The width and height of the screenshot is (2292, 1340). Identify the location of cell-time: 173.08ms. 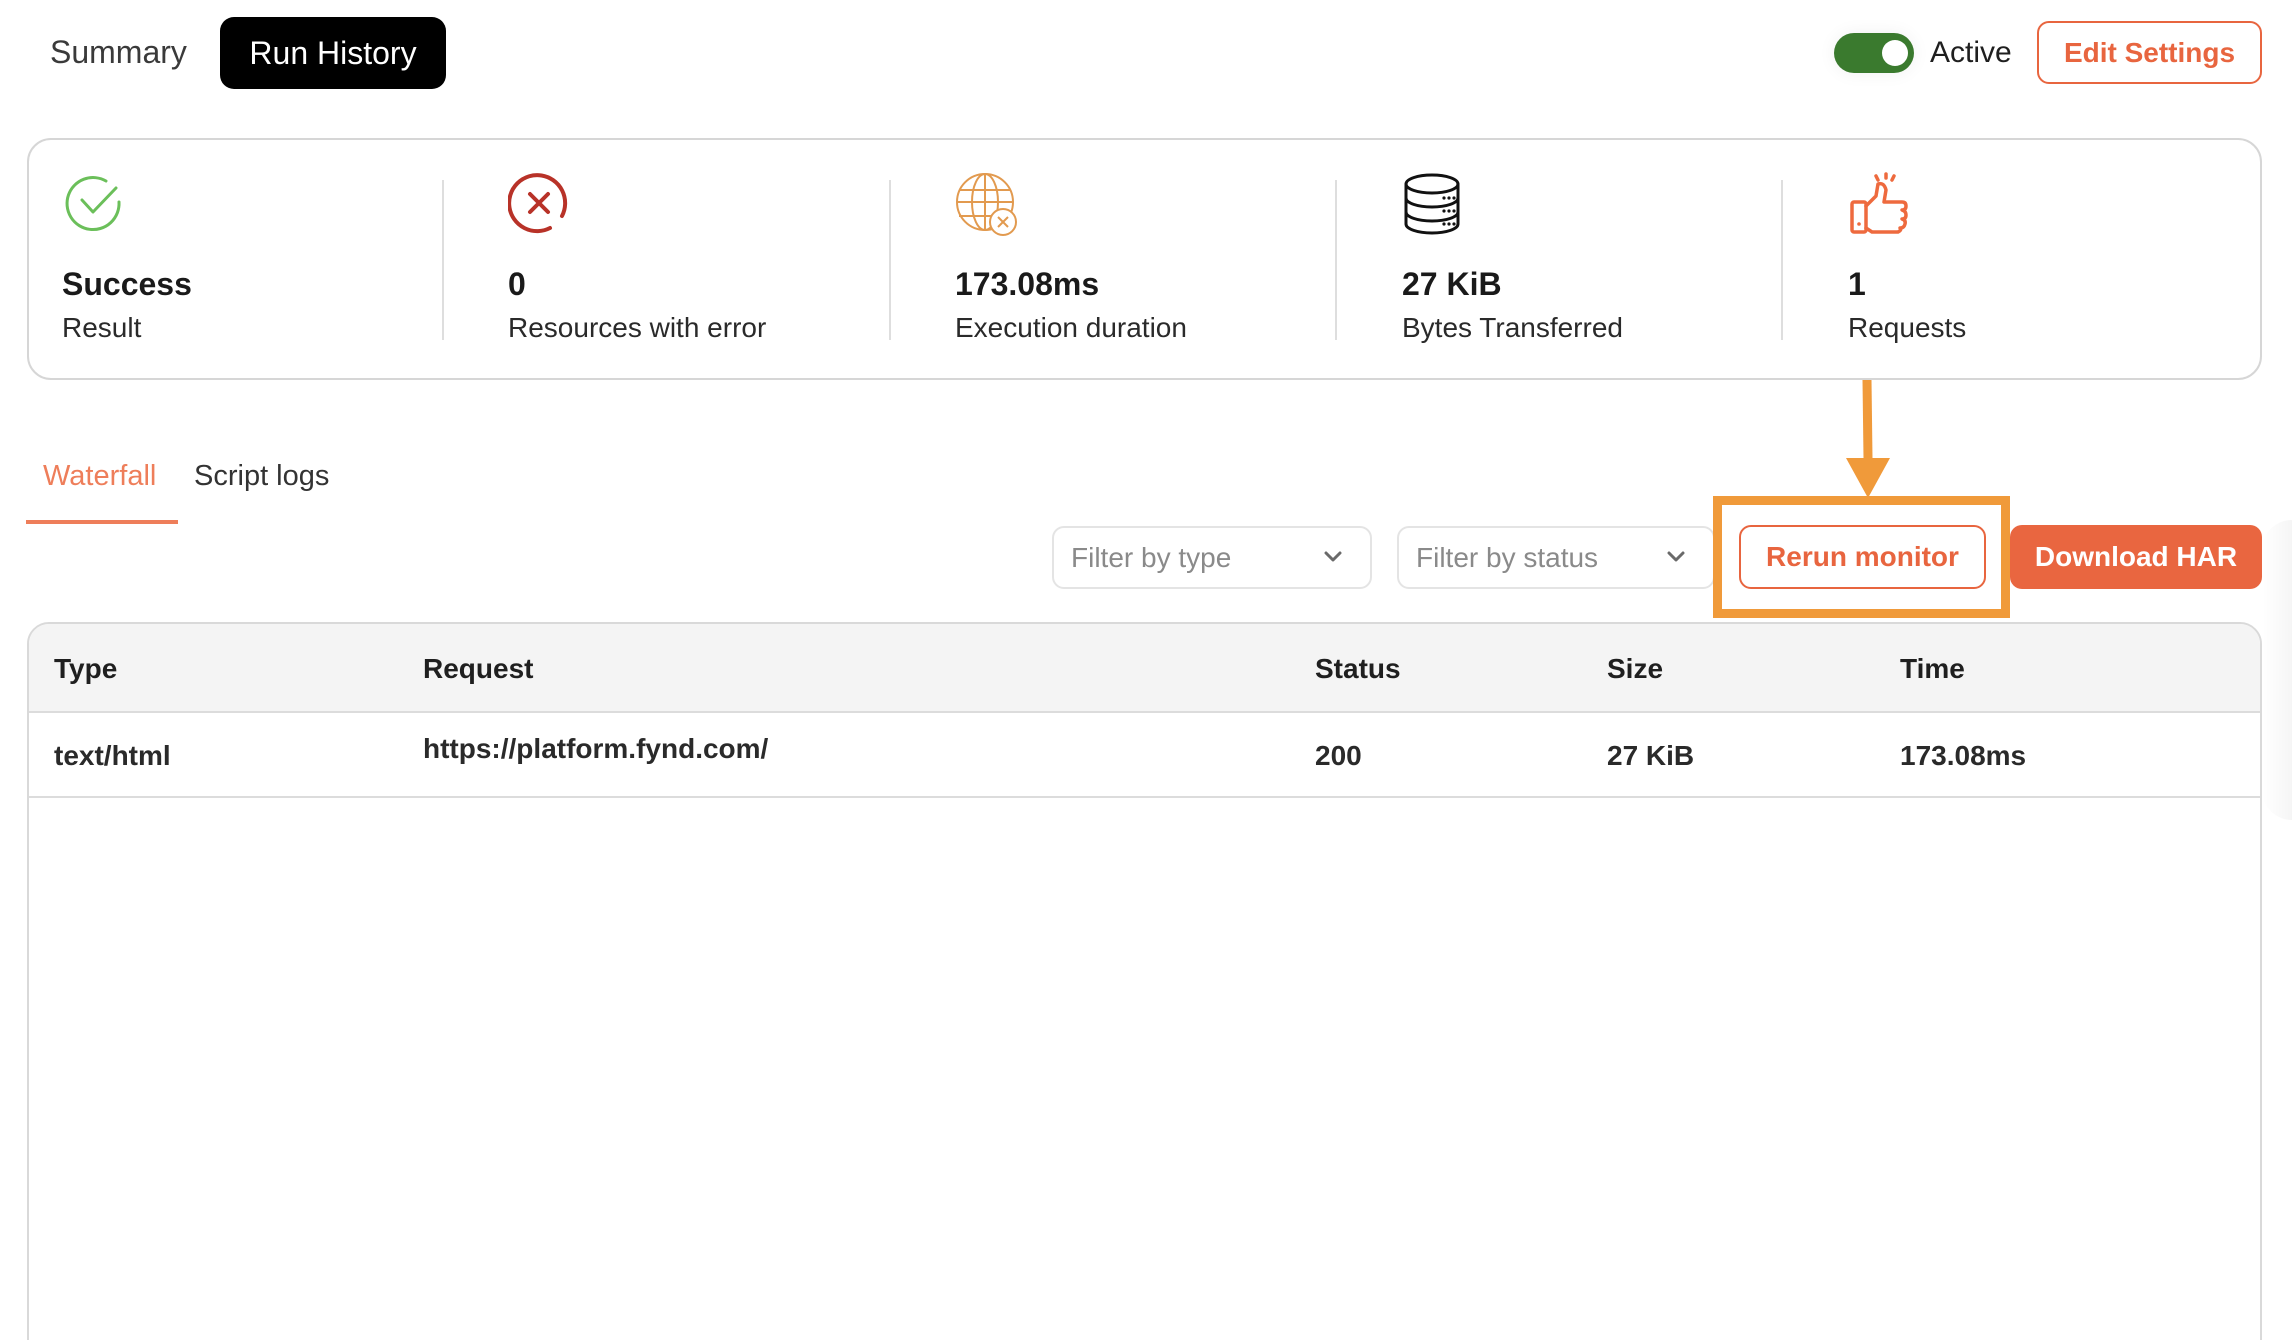
(1963, 755).